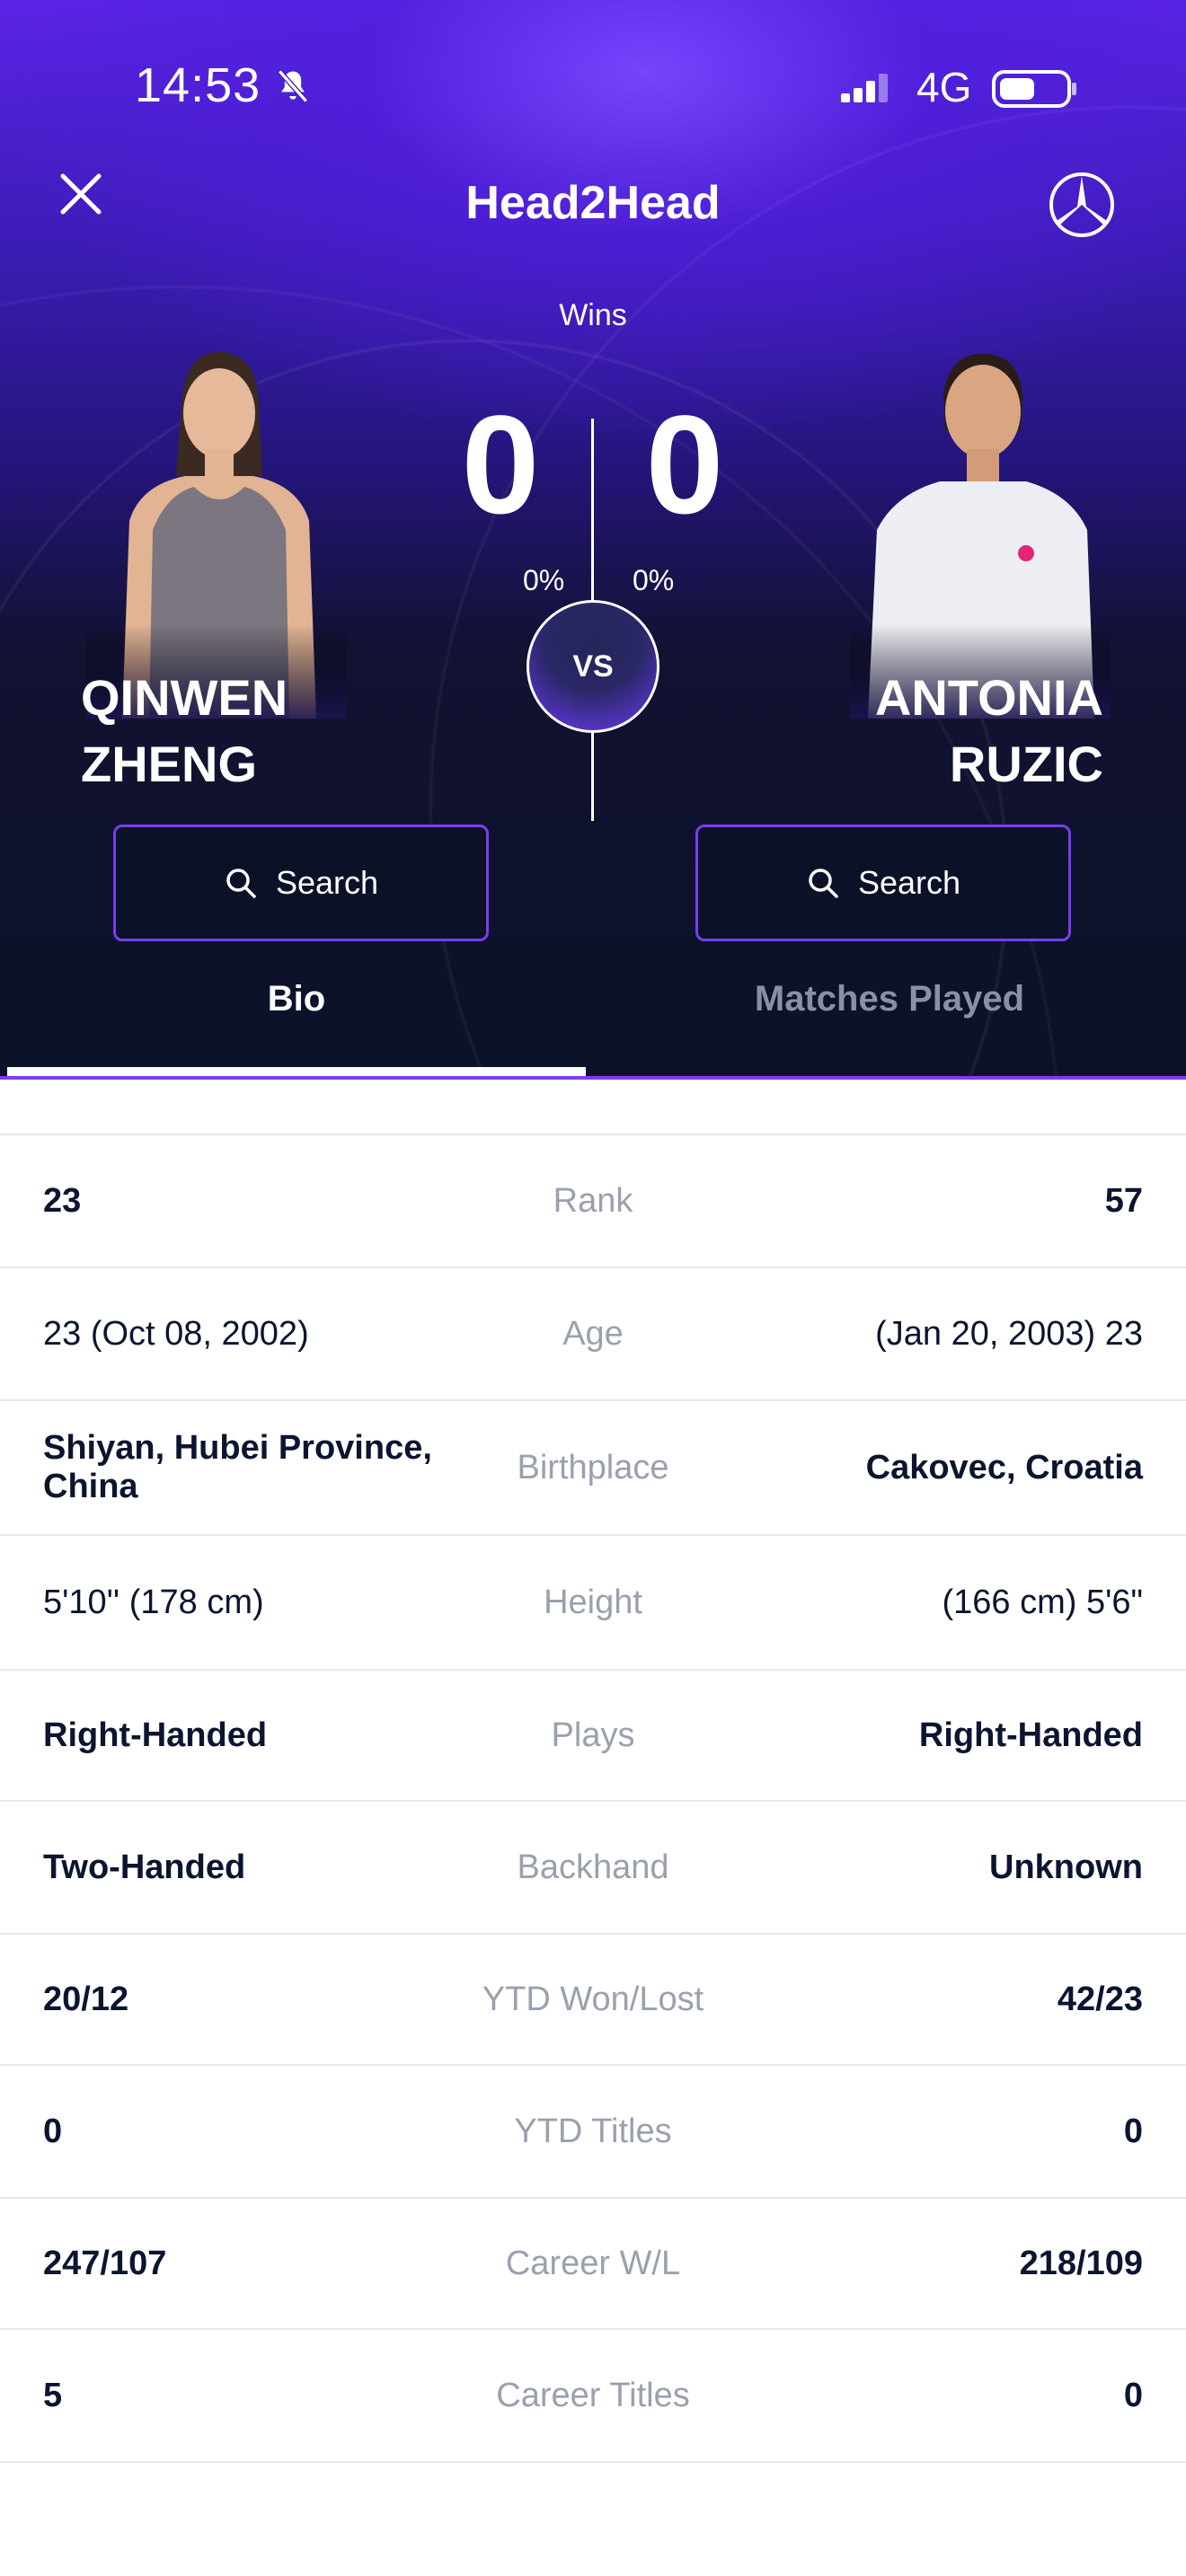 The width and height of the screenshot is (1186, 2576). I want to click on player-photo-left, so click(216, 530).